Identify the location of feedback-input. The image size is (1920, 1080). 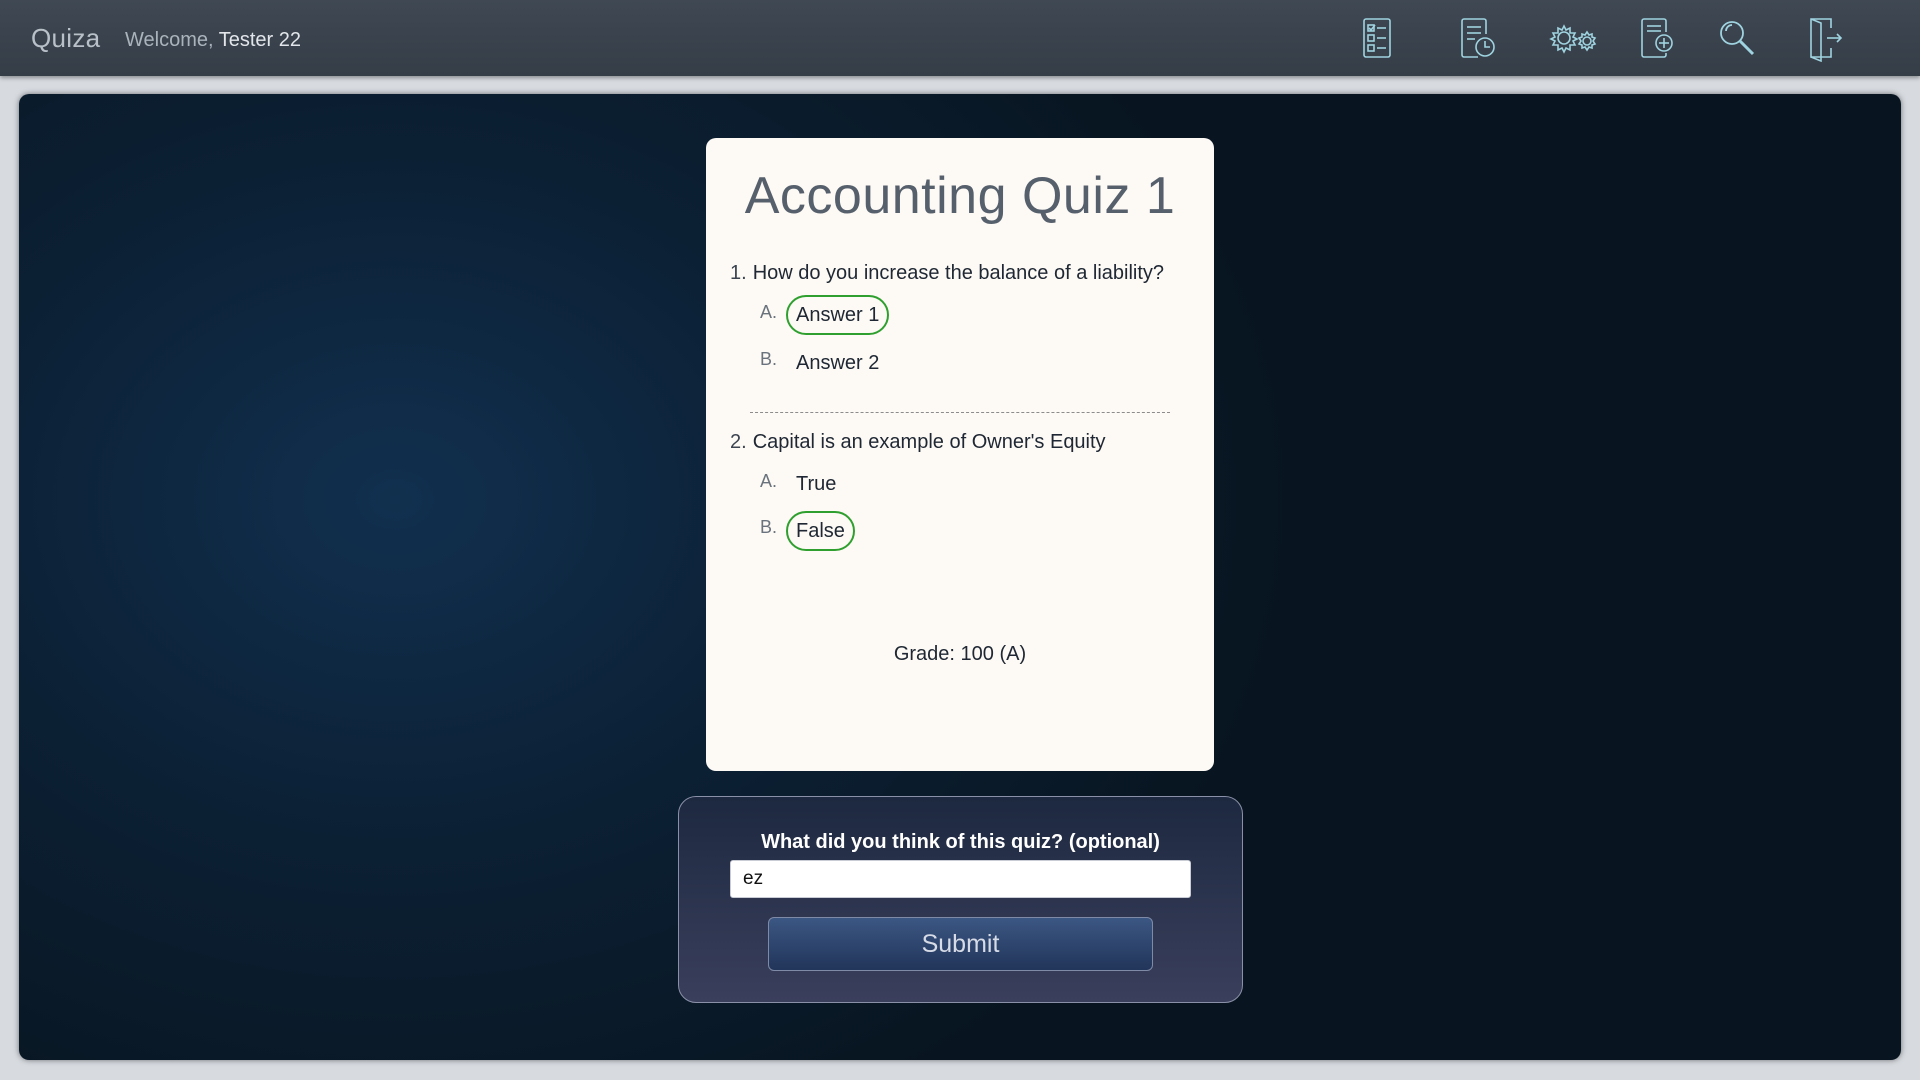
(960, 879).